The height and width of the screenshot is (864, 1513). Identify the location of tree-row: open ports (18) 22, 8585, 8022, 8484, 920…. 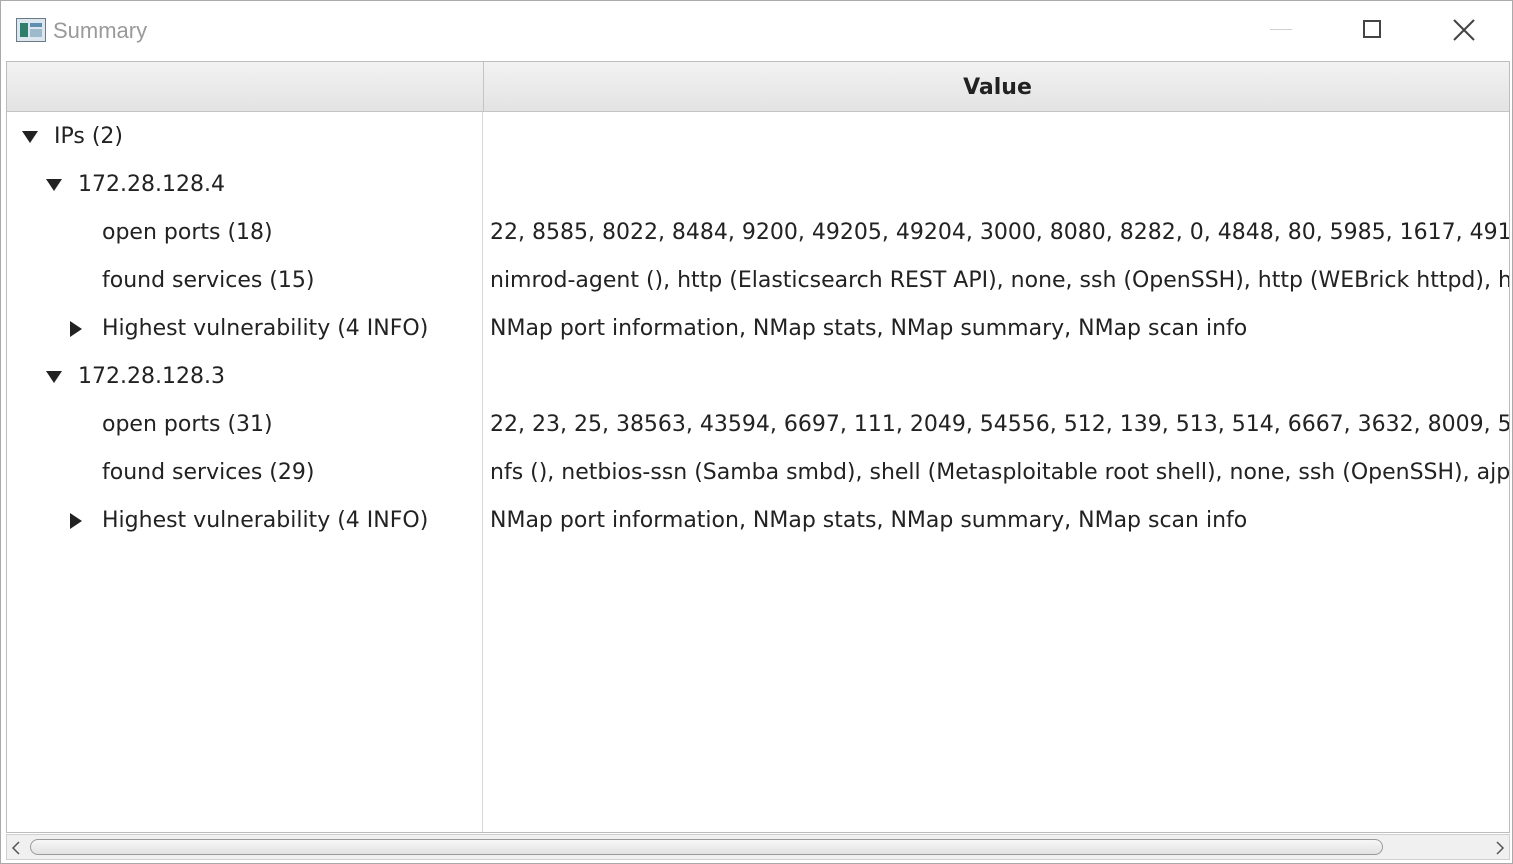
(758, 233).